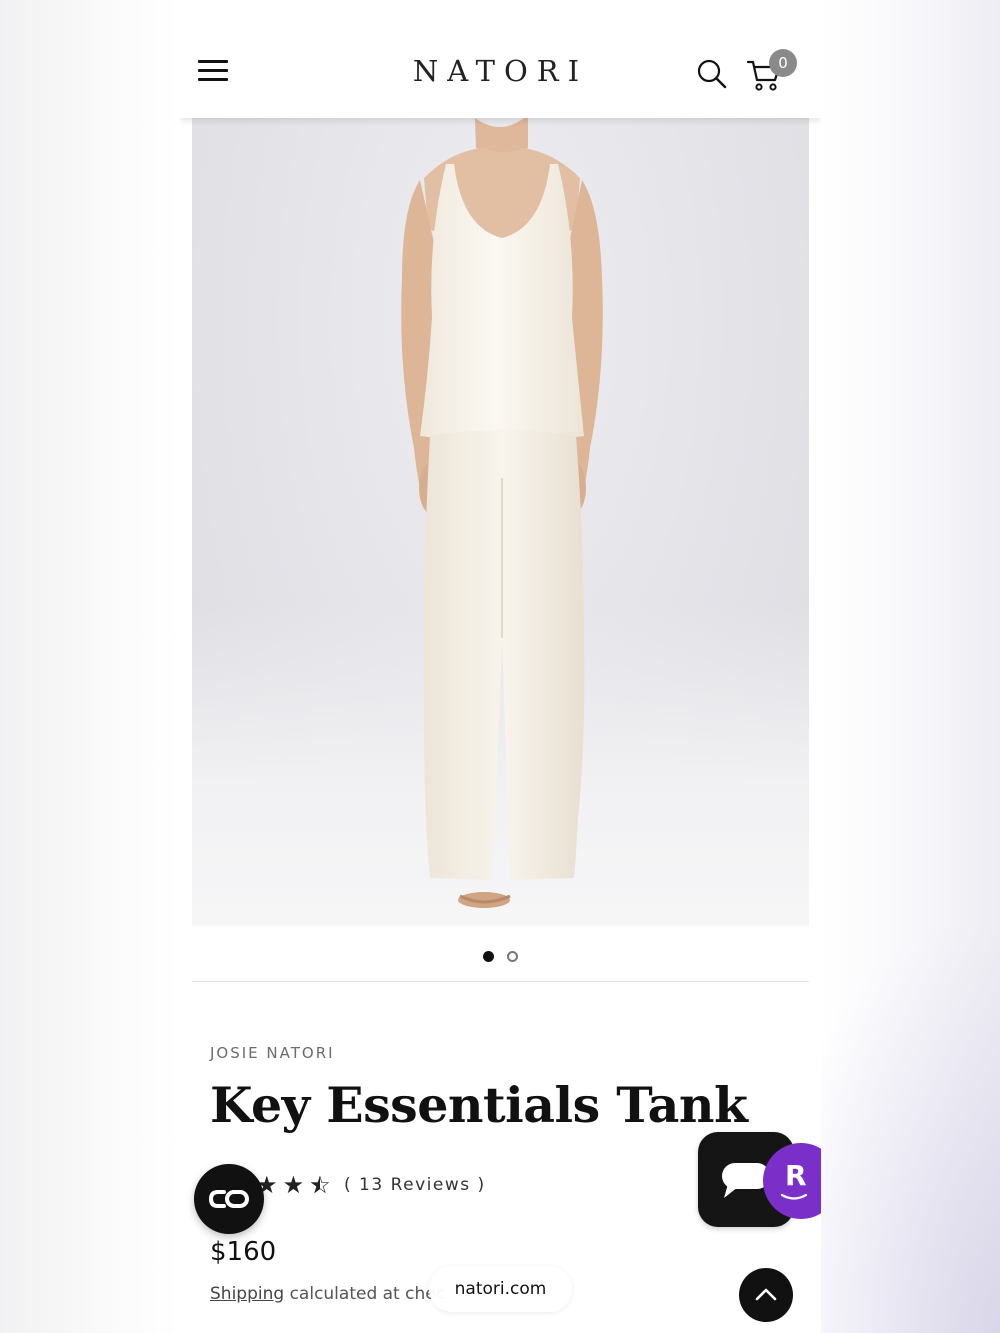 The height and width of the screenshot is (1333, 1000). I want to click on model-illustration, so click(502, 513).